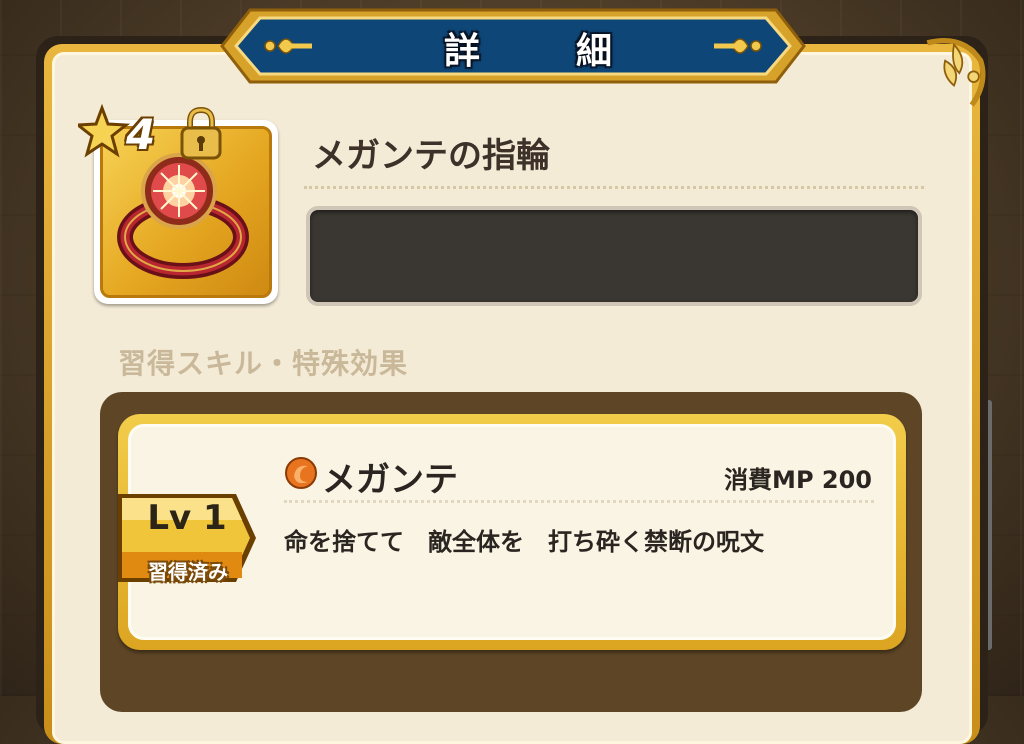  I want to click on skill-name: メガンテ, so click(390, 480).